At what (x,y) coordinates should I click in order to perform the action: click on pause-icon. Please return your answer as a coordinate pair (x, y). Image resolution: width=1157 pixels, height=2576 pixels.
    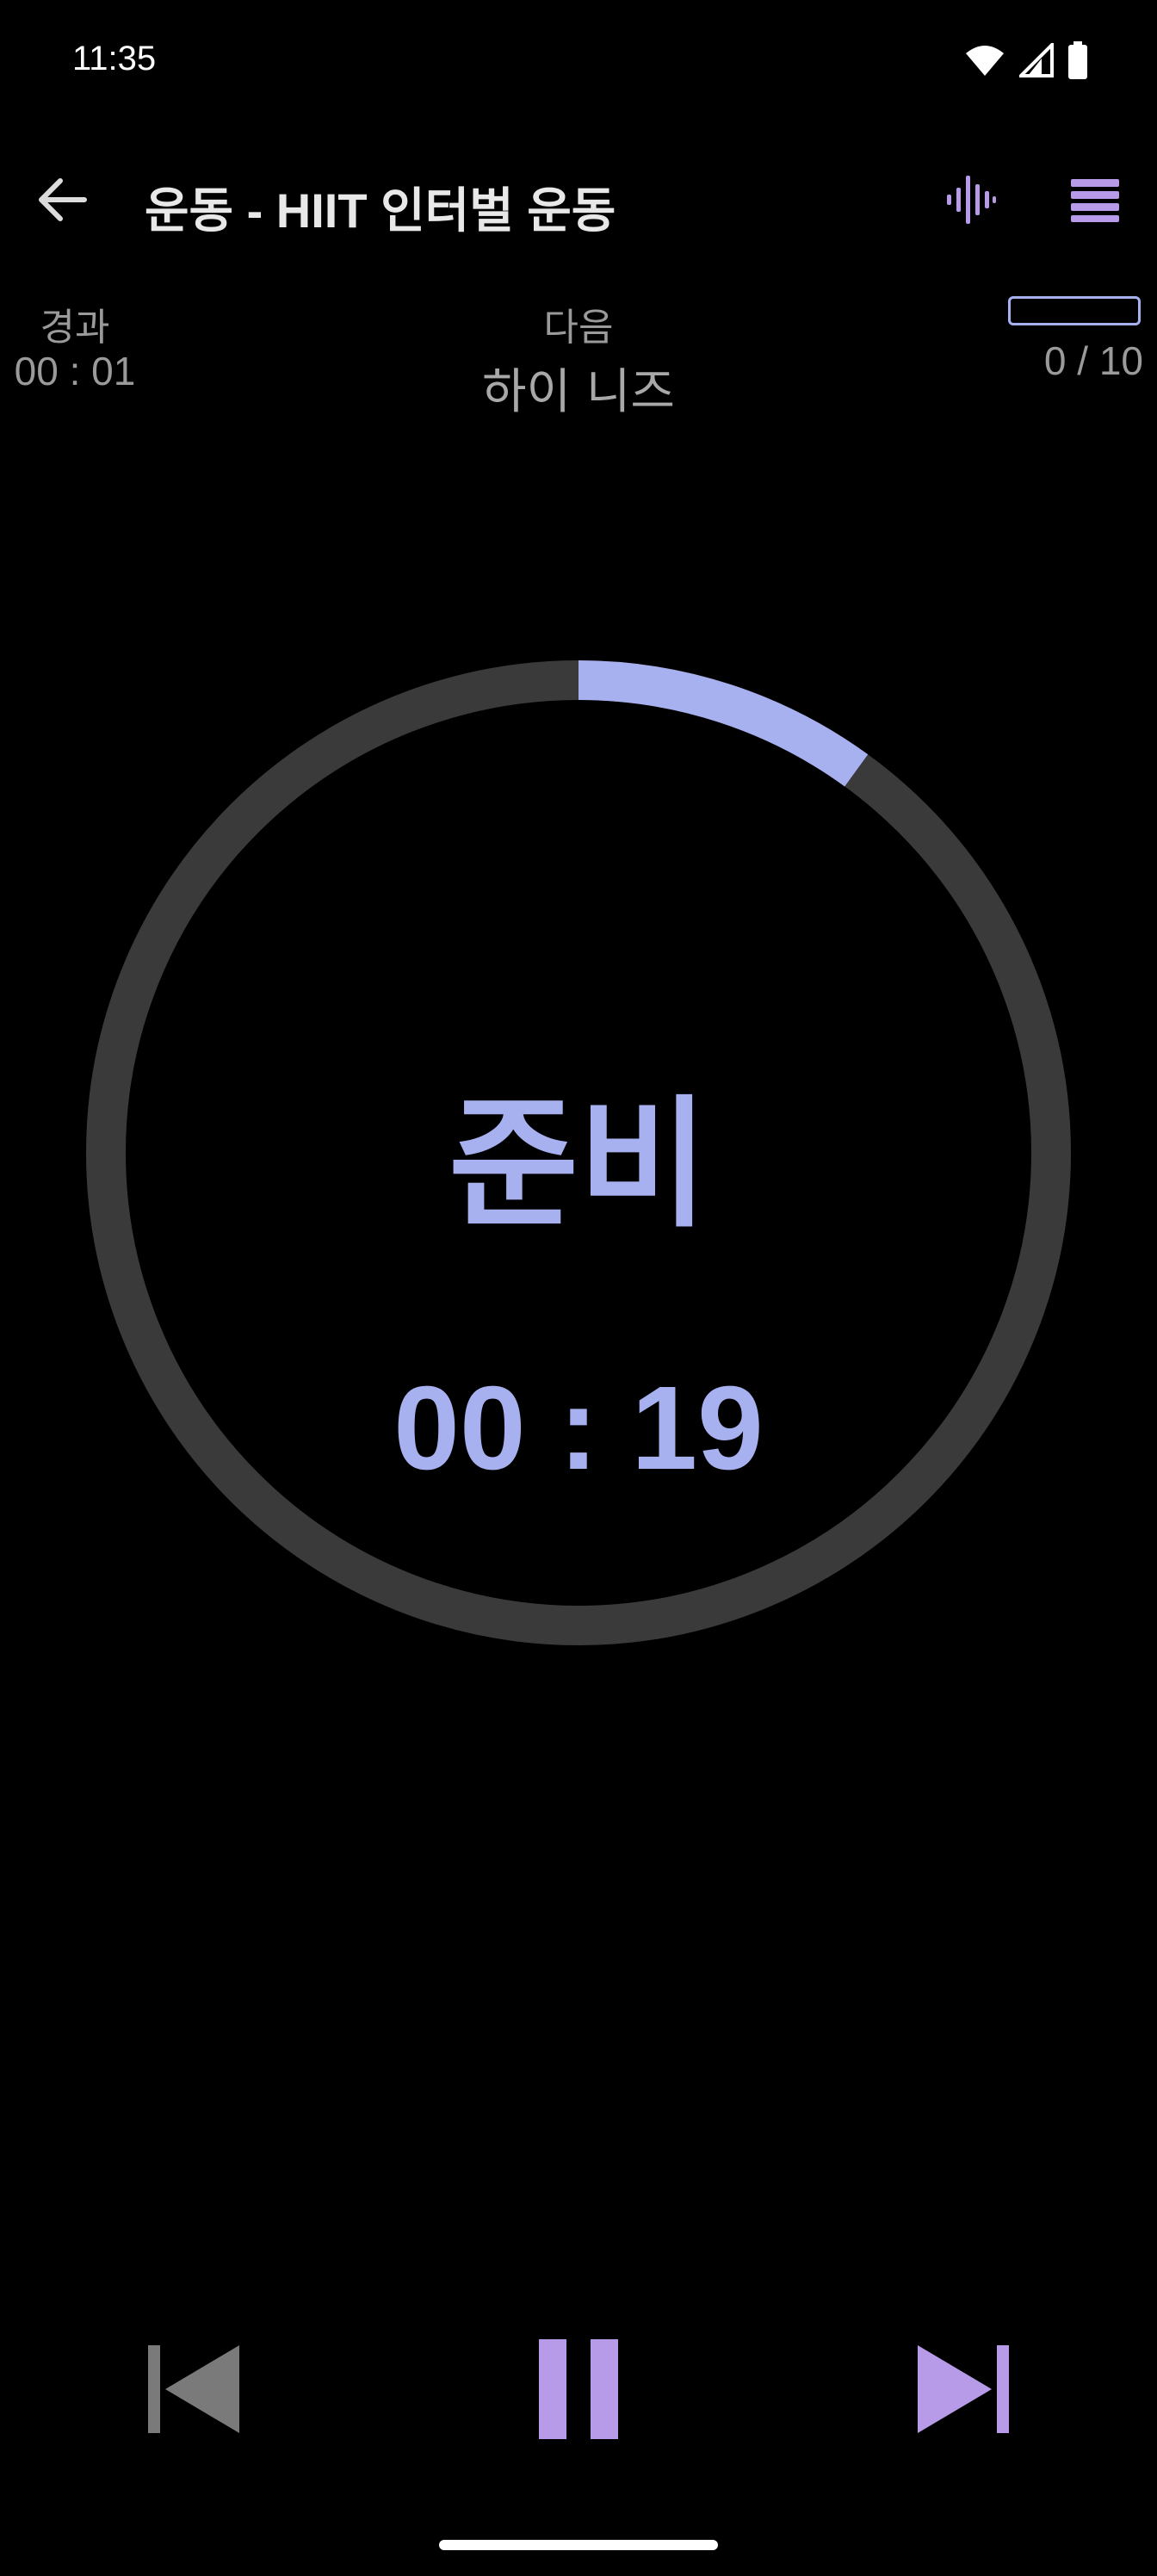
    Looking at the image, I should click on (579, 2389).